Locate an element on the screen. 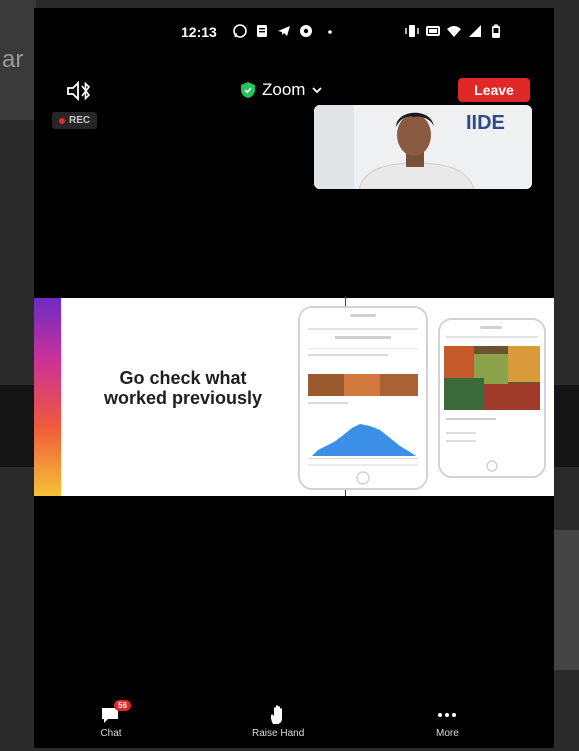 The image size is (579, 751). phone-mockup-post is located at coordinates (492, 398).